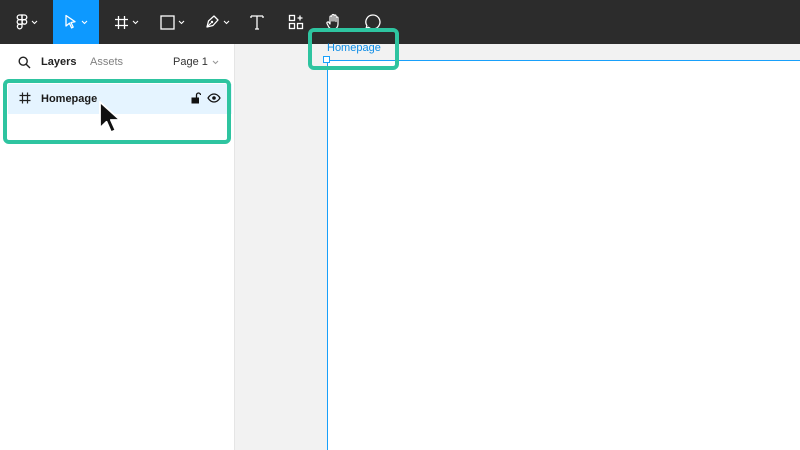 Image resolution: width=800 pixels, height=450 pixels. Describe the element at coordinates (24, 62) in the screenshot. I see `search-icon` at that location.